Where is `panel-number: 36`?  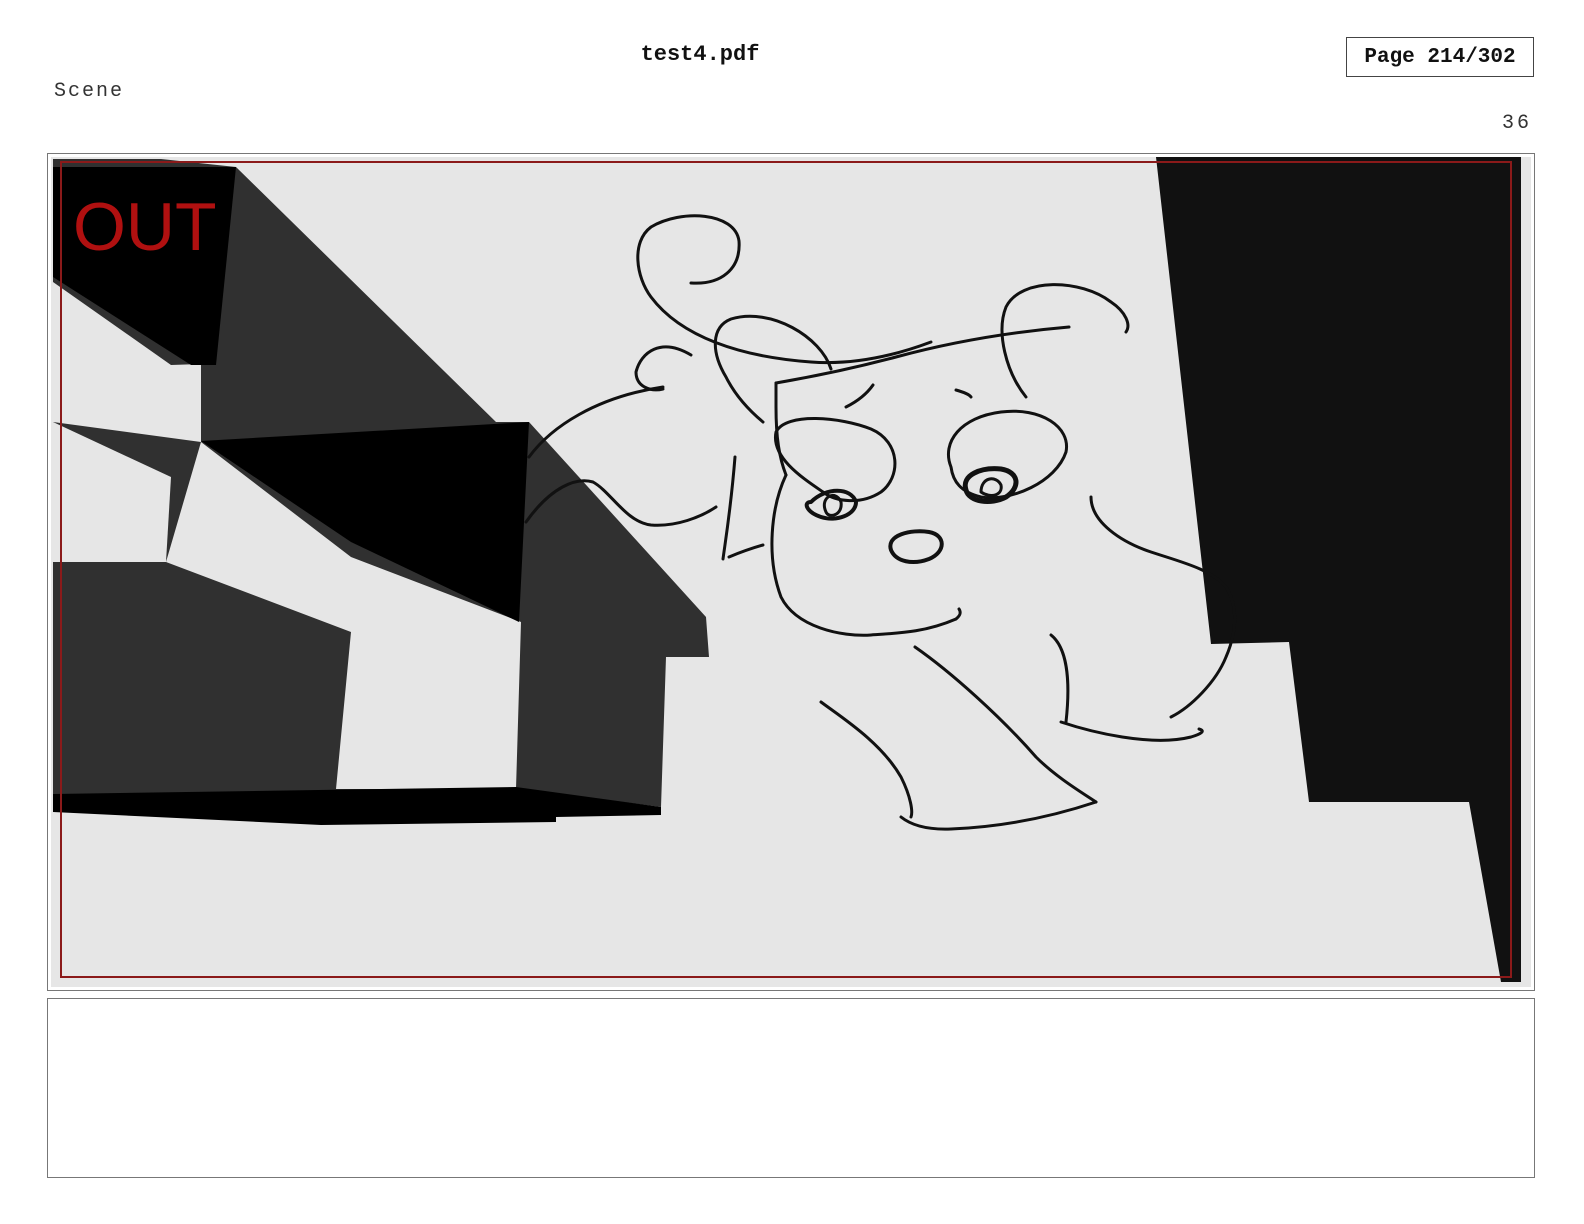 panel-number: 36 is located at coordinates (1516, 123).